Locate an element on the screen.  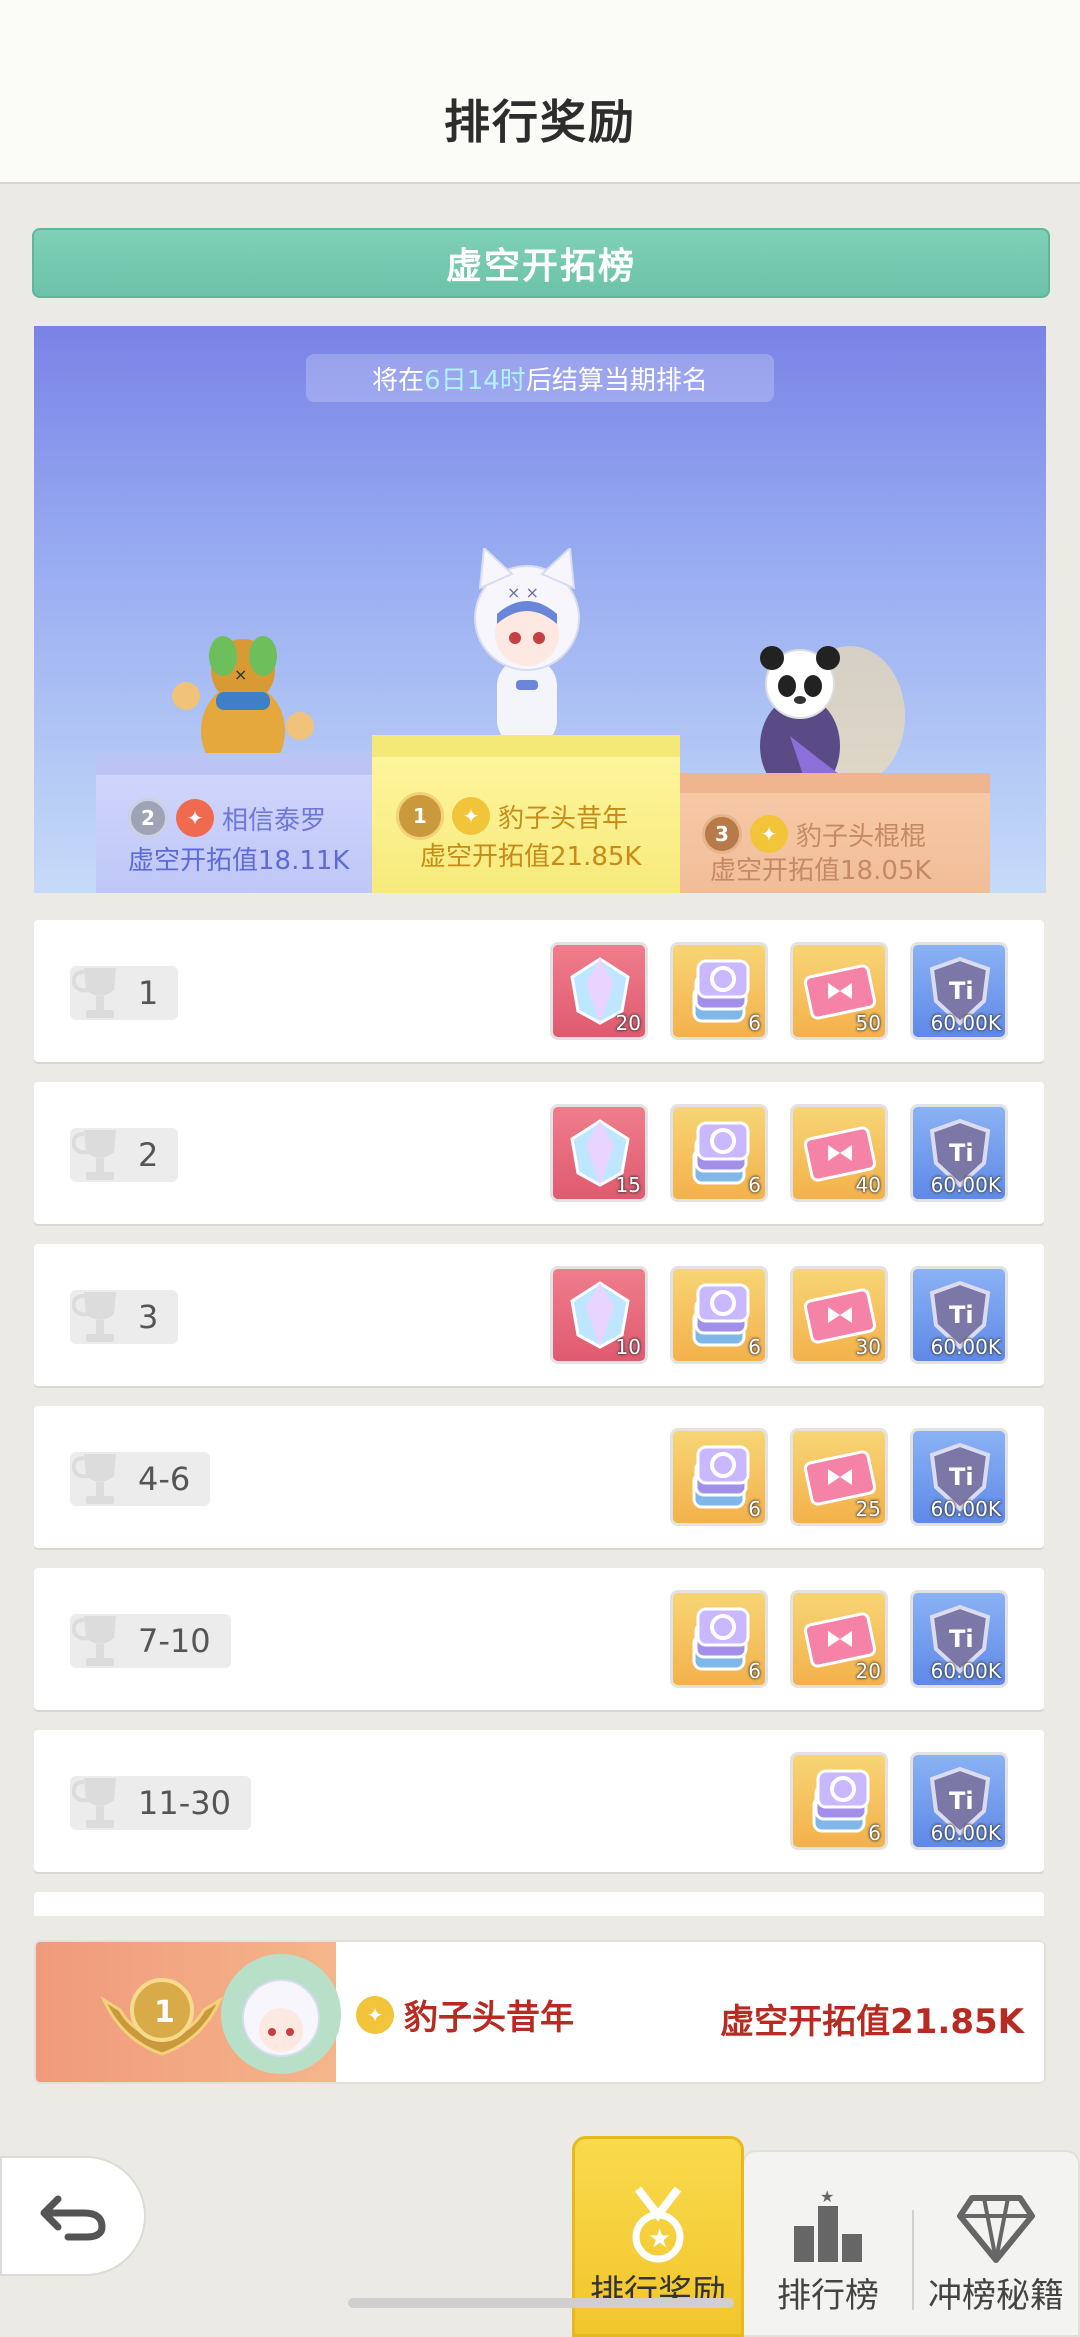
reward-item: 15 is located at coordinates (599, 1153).